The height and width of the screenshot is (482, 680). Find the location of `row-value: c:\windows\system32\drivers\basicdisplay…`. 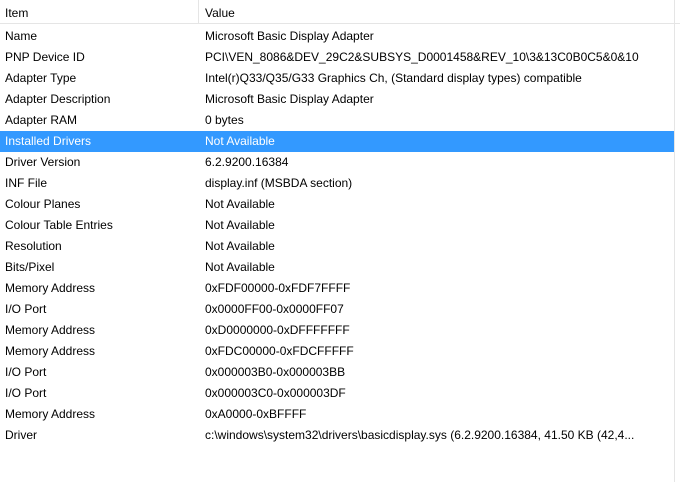

row-value: c:\windows\system32\drivers\basicdisplay… is located at coordinates (420, 435).